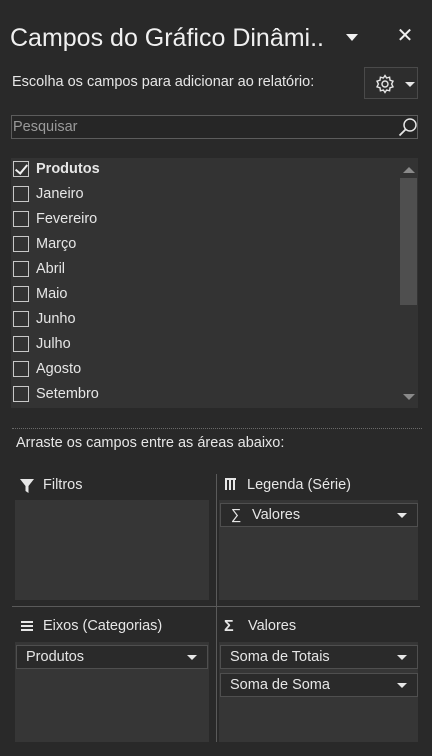 The image size is (432, 756). I want to click on axes-field-label: Produtos, so click(55, 657).